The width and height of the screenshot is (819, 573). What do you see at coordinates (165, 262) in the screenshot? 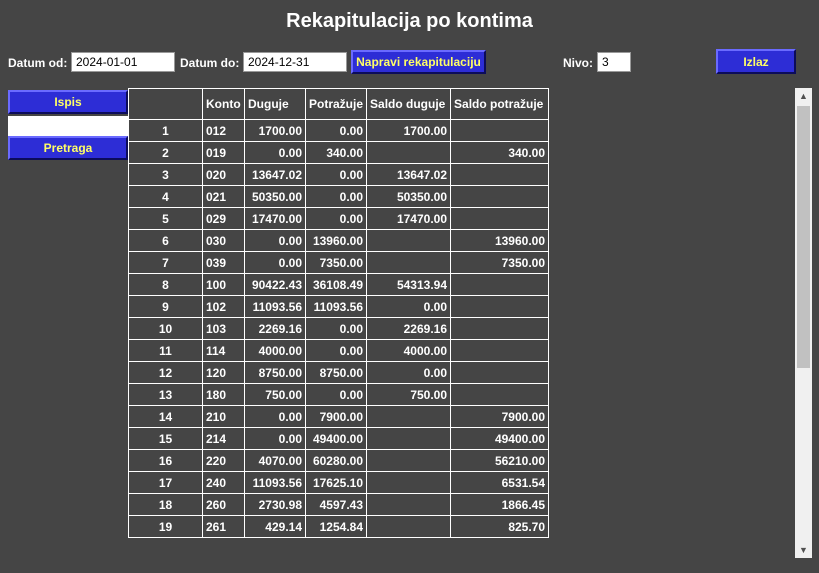
I see `cell-index: 7` at bounding box center [165, 262].